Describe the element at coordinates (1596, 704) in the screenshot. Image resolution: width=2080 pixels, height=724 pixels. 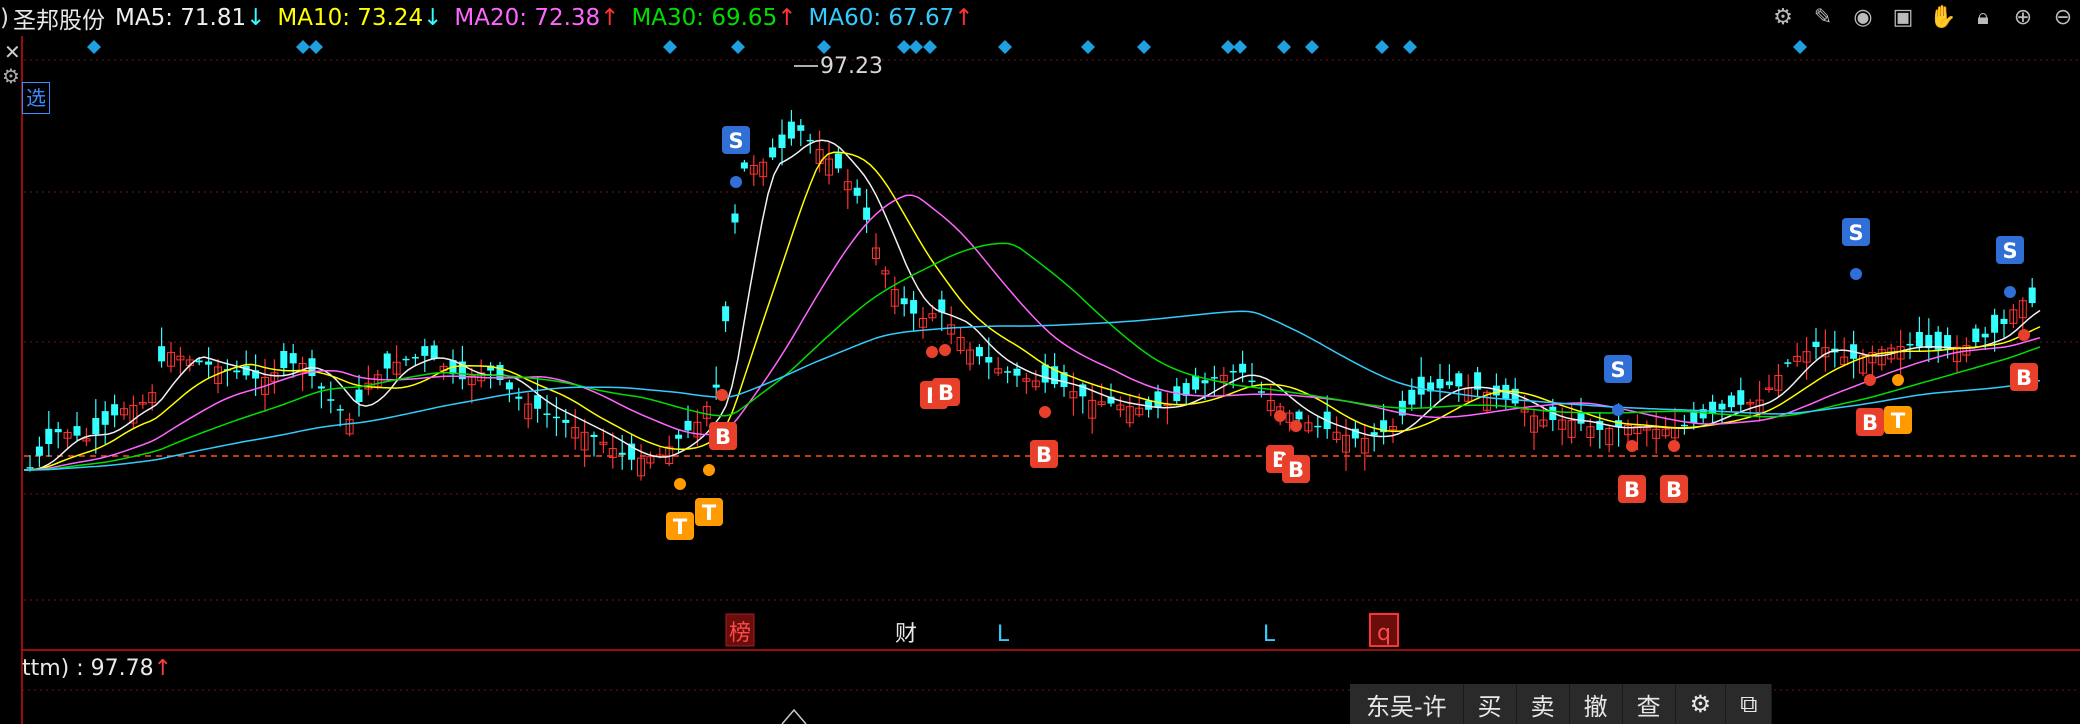
I see `cancel-order-button: 撤` at that location.